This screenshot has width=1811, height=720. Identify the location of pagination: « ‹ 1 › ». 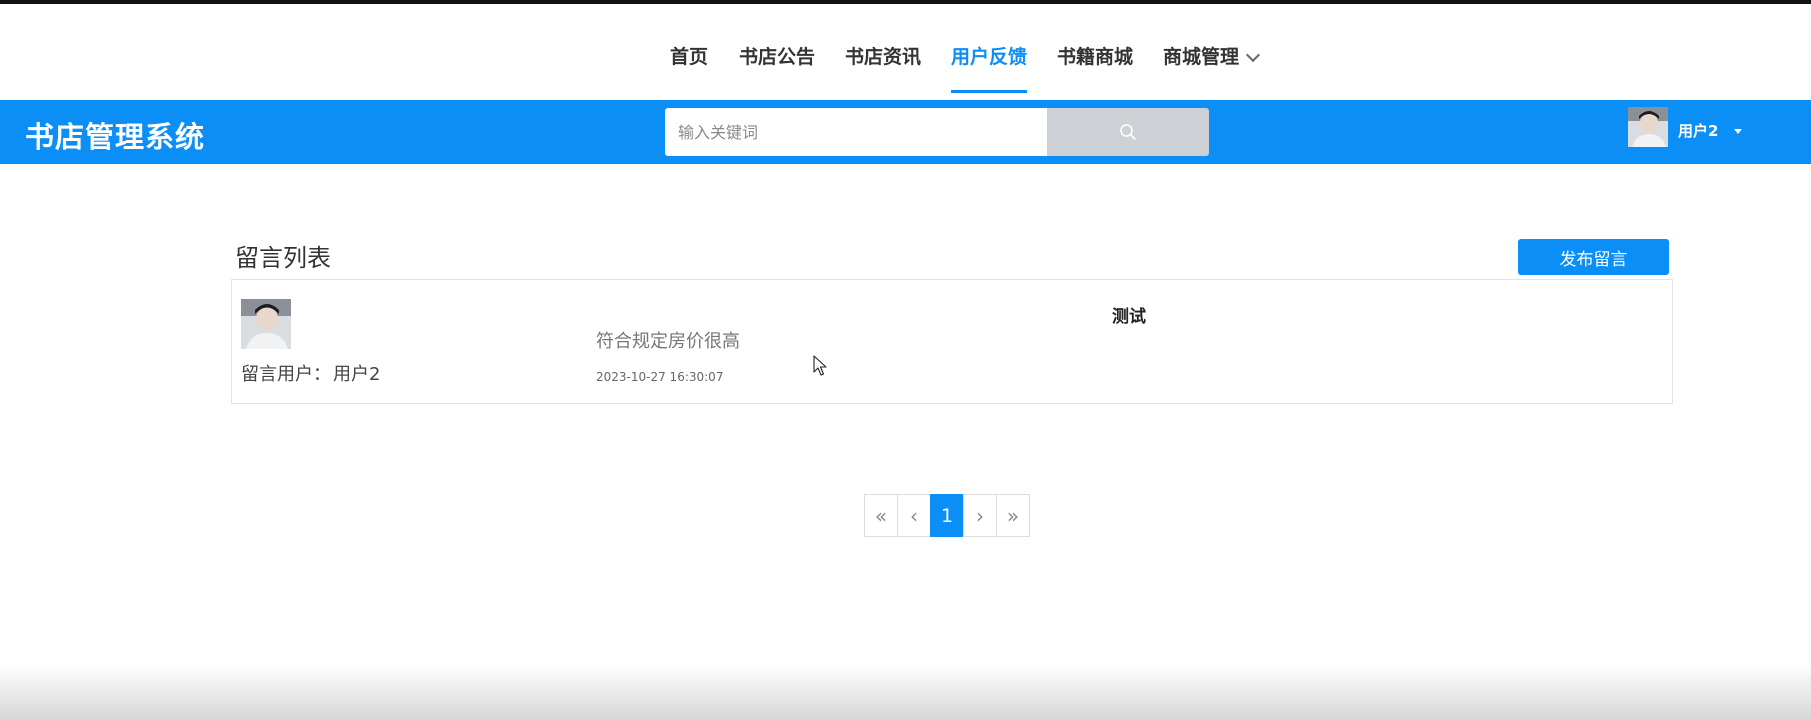
(947, 515).